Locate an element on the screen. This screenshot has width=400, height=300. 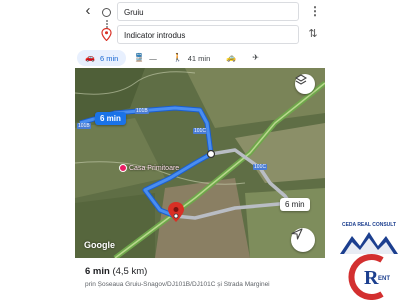
route-distance: (4,5 km) is located at coordinates (130, 271).